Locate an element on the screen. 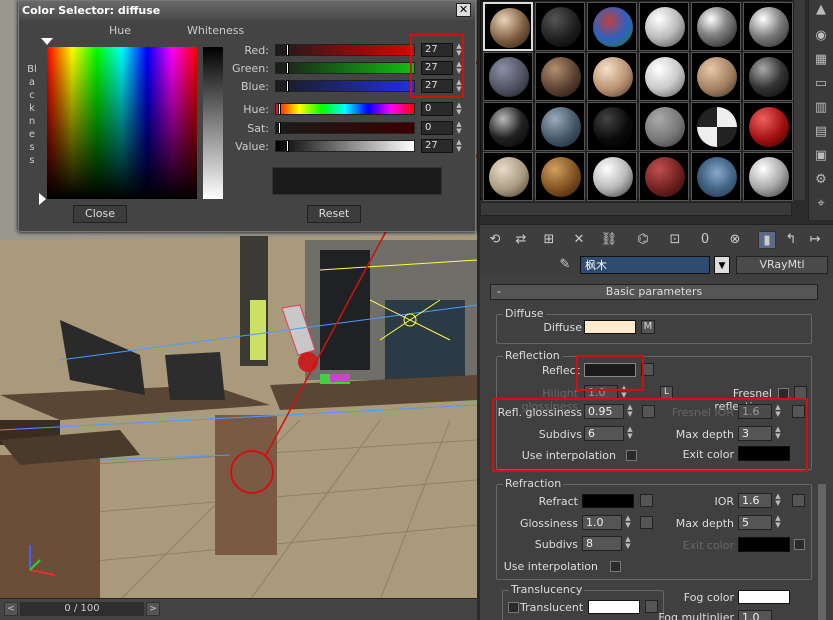 This screenshot has height=620, width=833. reset-button: Reset is located at coordinates (334, 214).